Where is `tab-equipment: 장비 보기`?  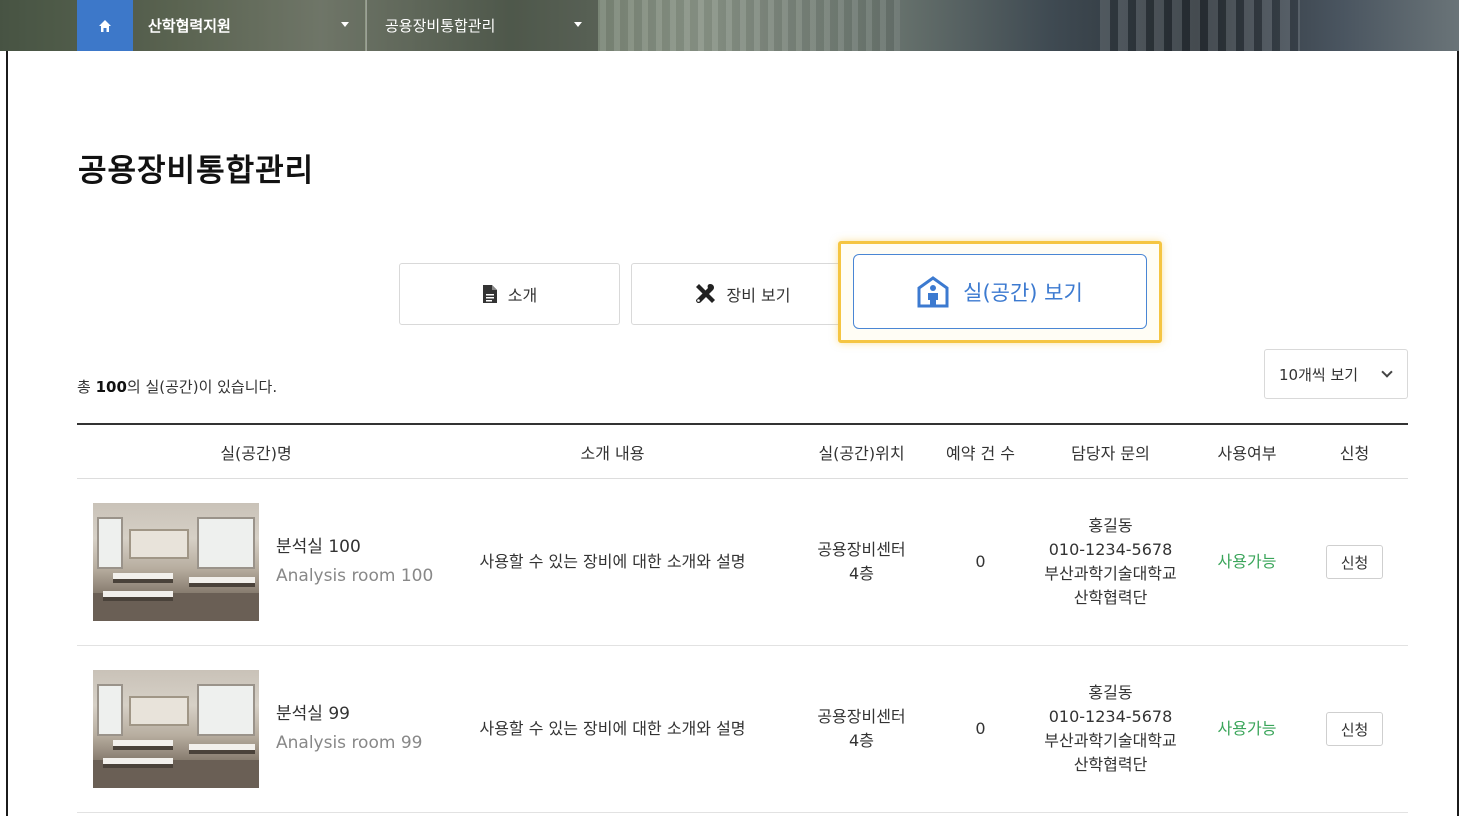
tab-equipment: 장비 보기 is located at coordinates (741, 294).